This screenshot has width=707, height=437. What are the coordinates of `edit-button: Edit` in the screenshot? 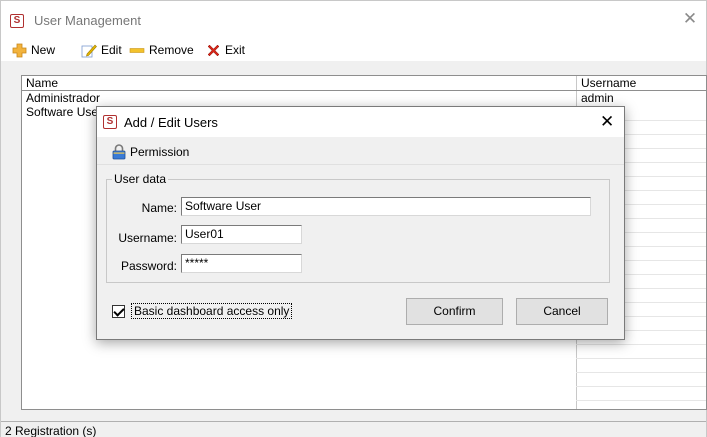 It's located at (101, 50).